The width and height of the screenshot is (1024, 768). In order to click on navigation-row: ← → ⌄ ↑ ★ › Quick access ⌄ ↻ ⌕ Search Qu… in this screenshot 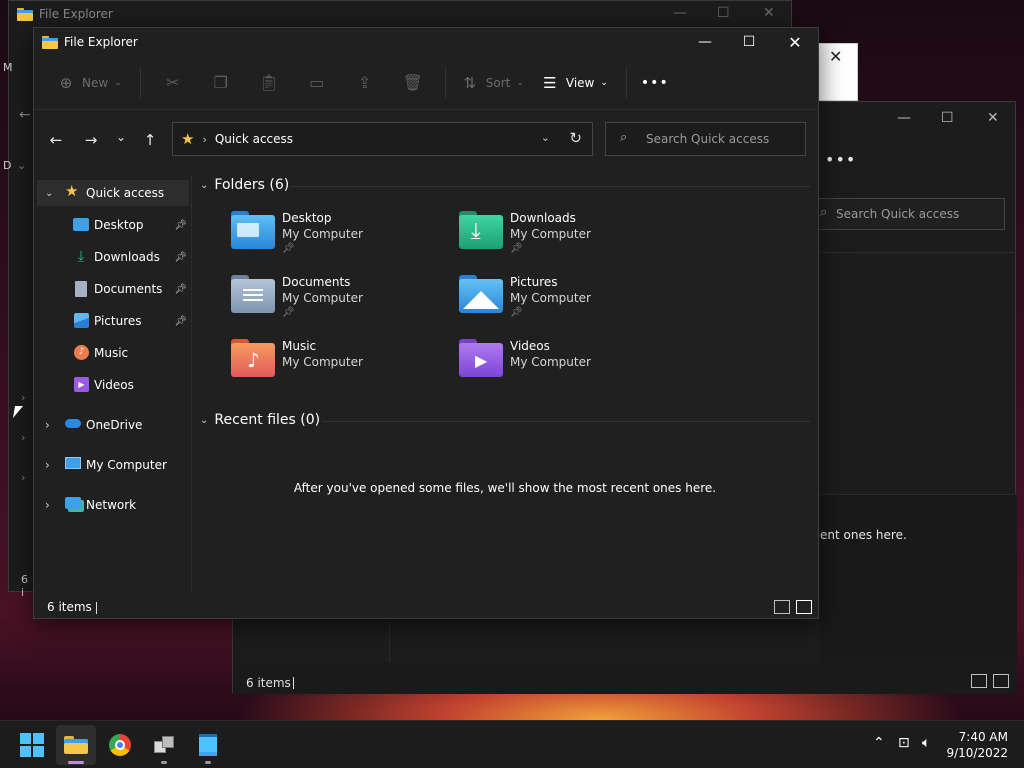, I will do `click(426, 138)`.